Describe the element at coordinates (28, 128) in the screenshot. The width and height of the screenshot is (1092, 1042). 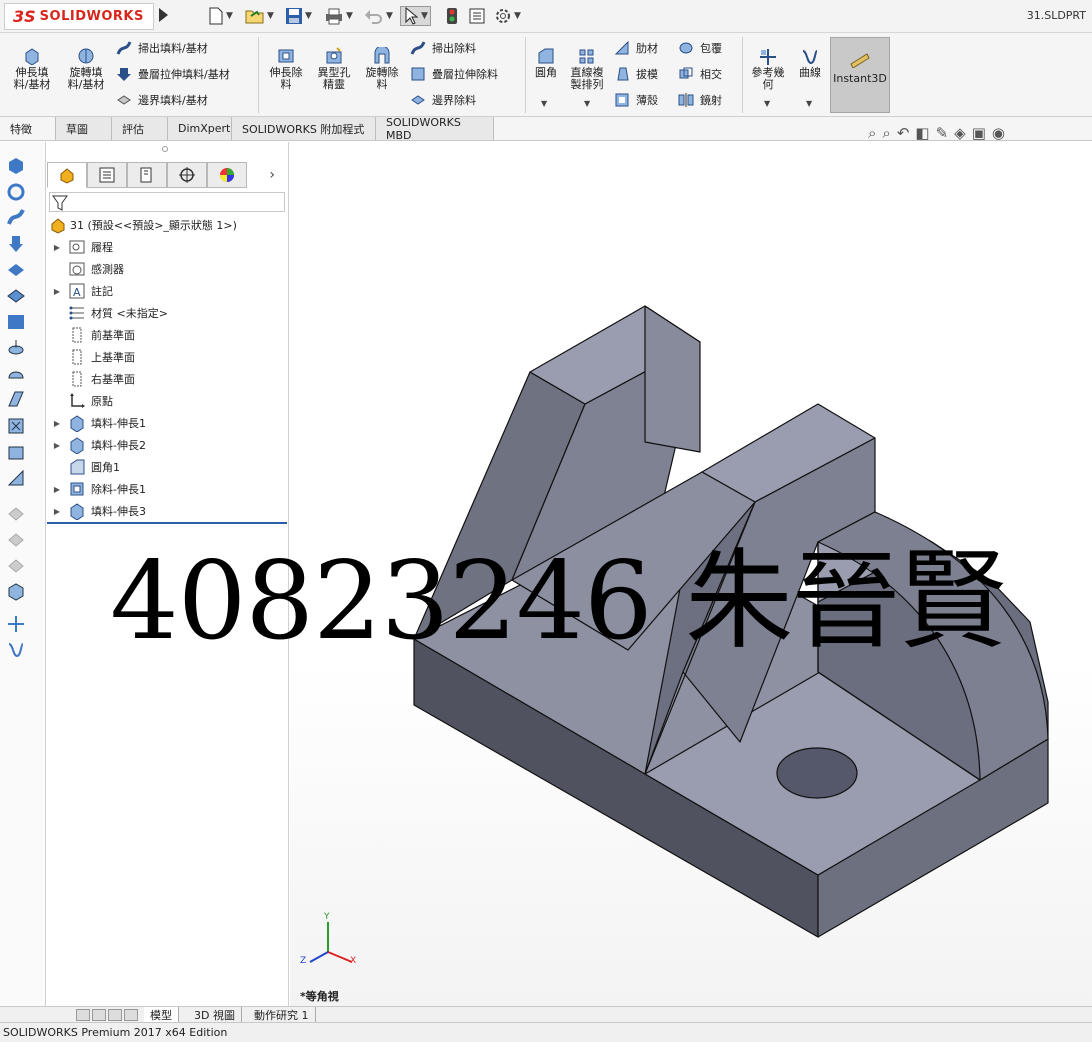
I see `tab-features: 特徵` at that location.